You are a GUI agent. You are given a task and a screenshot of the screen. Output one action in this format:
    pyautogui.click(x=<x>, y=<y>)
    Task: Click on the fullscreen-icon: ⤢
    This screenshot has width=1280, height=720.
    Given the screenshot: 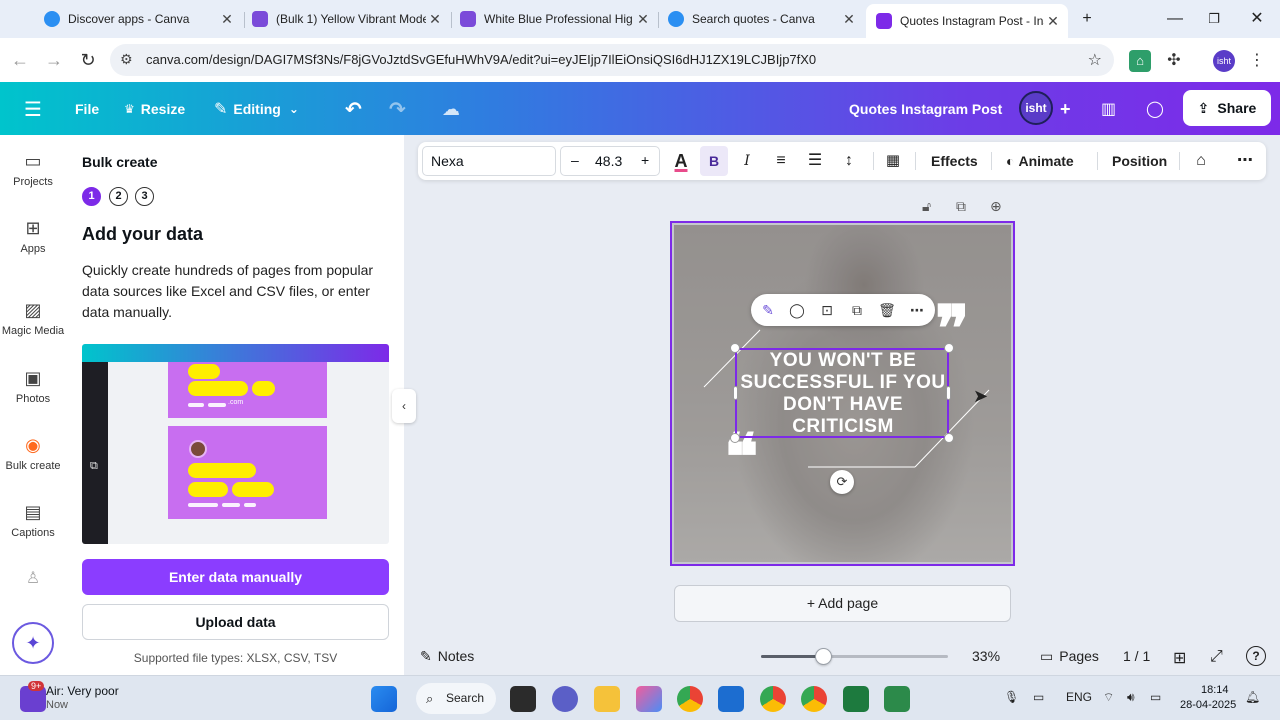 What is the action you would take?
    pyautogui.click(x=1216, y=657)
    